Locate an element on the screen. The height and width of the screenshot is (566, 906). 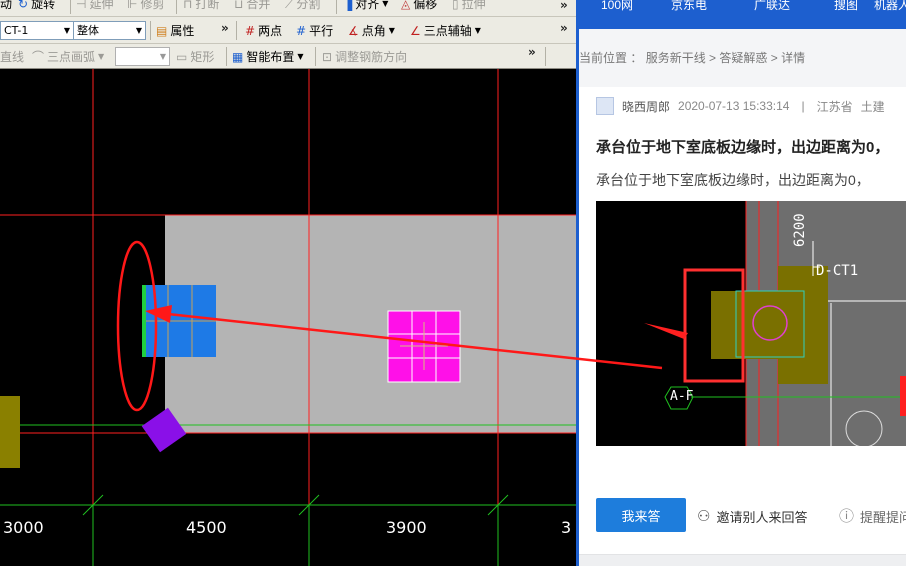
property-button: ▤ 属性 is located at coordinates (175, 31).